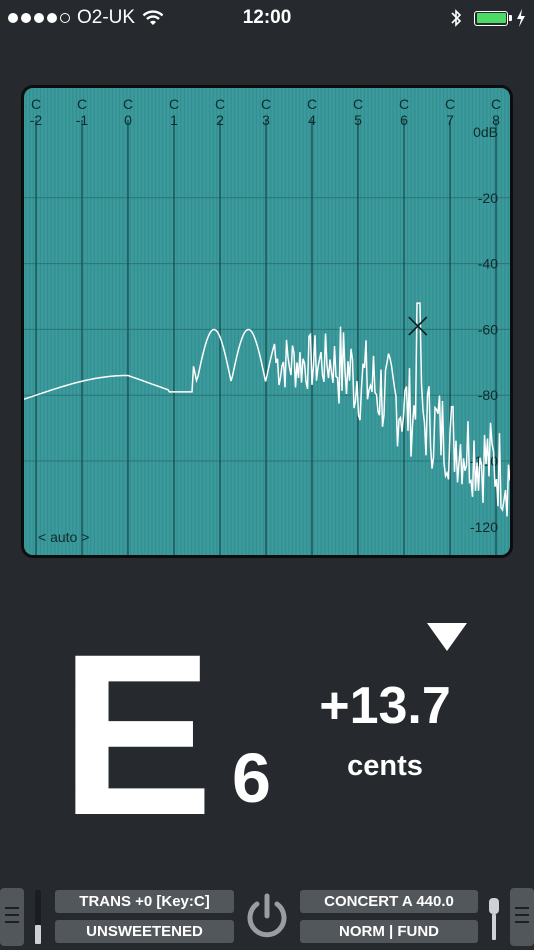 The image size is (534, 950). What do you see at coordinates (63, 537) in the screenshot?
I see `auto-range-label: < auto >` at bounding box center [63, 537].